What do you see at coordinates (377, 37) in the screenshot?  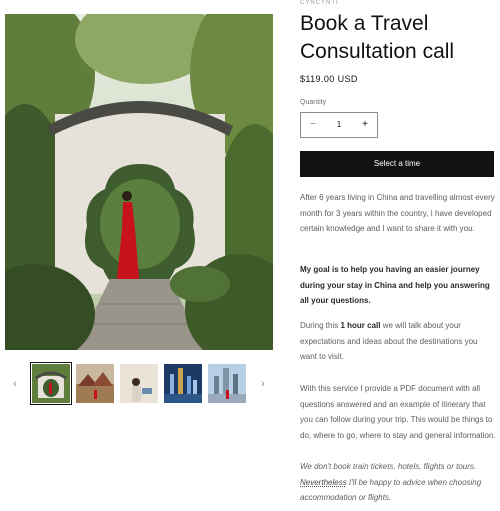 I see `product-title: Book a Travel Consultation call` at bounding box center [377, 37].